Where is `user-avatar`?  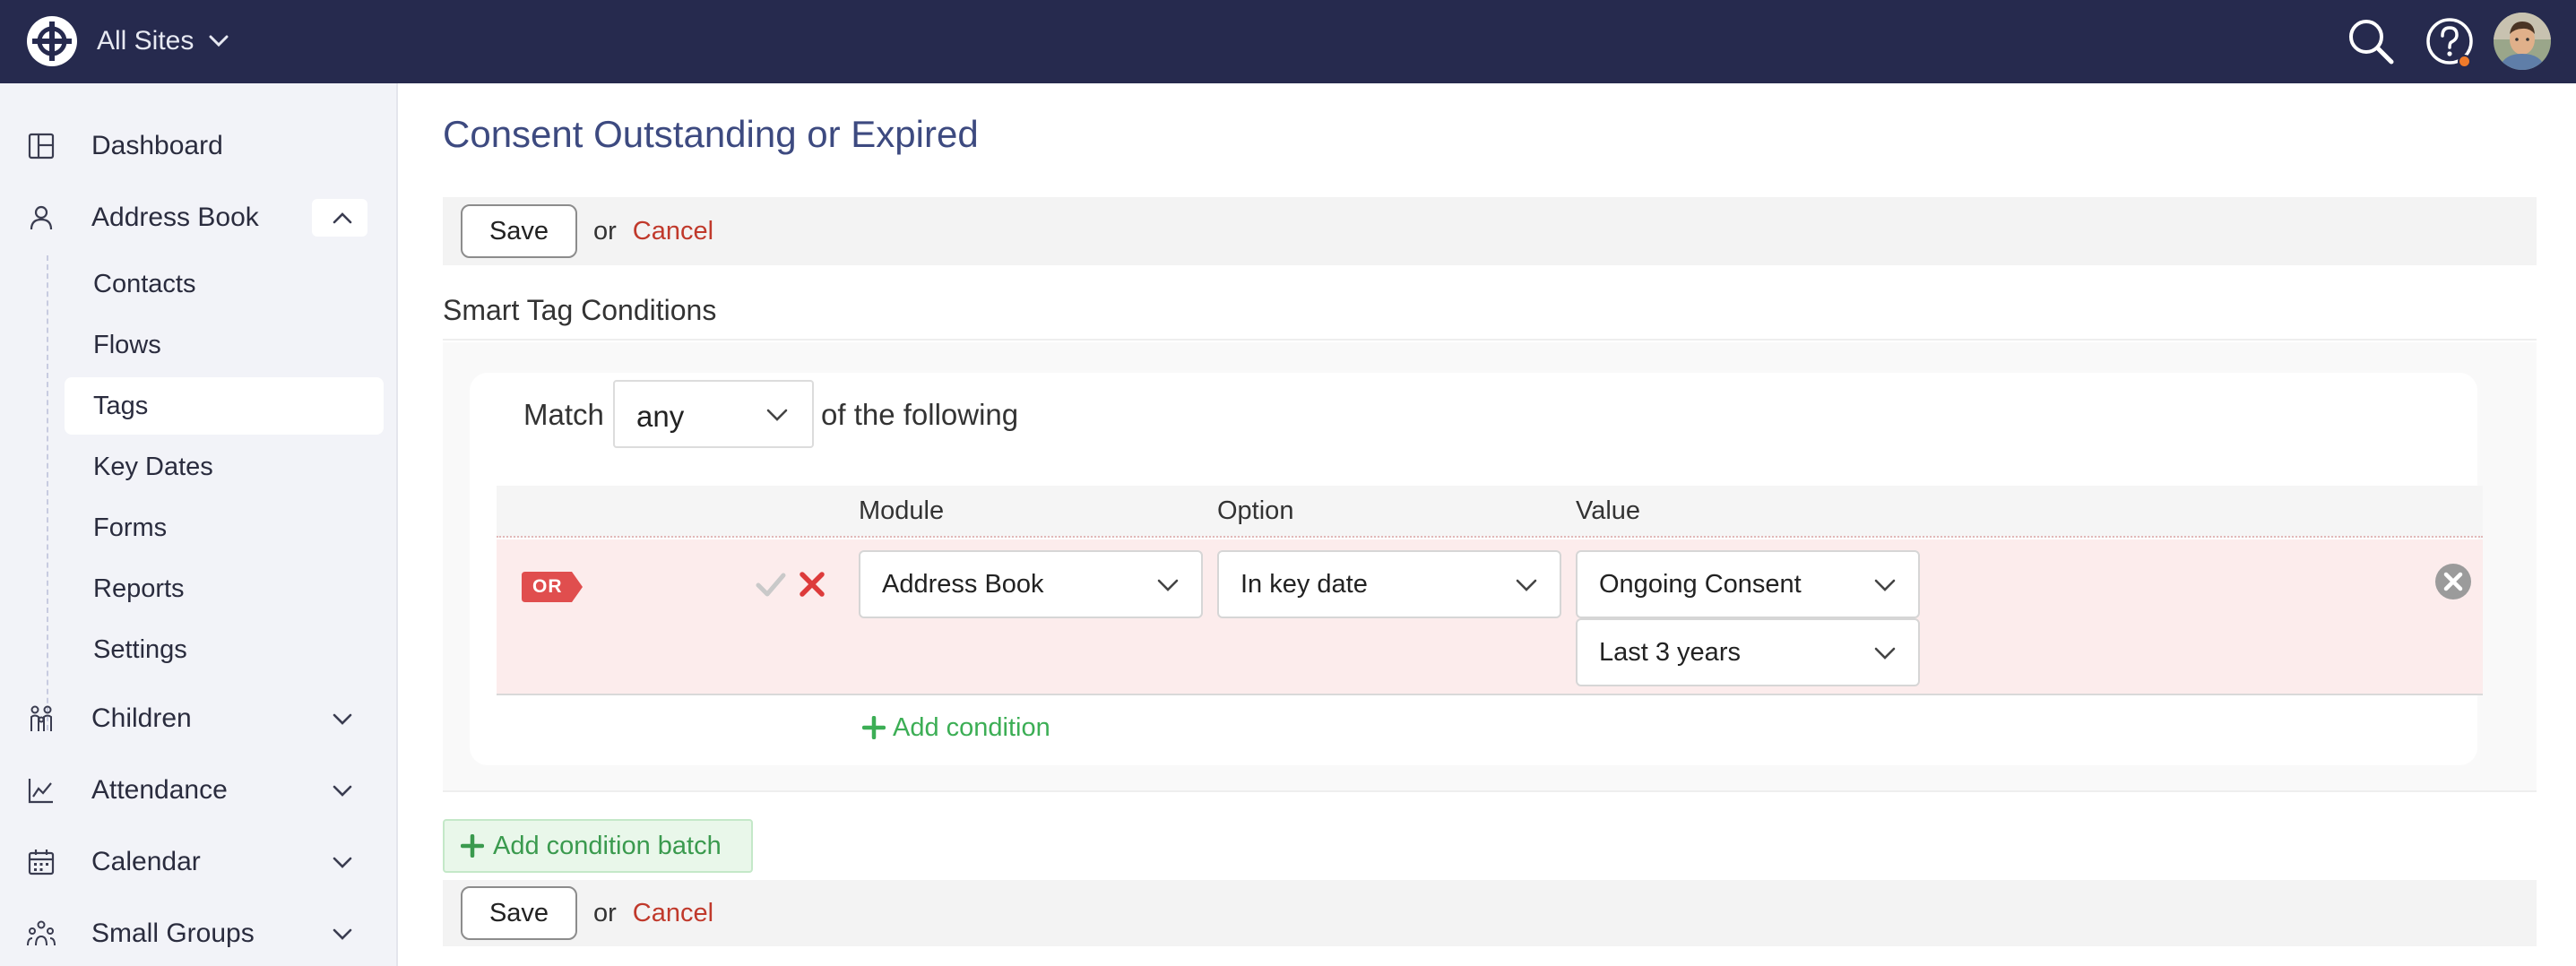
user-avatar is located at coordinates (2522, 41).